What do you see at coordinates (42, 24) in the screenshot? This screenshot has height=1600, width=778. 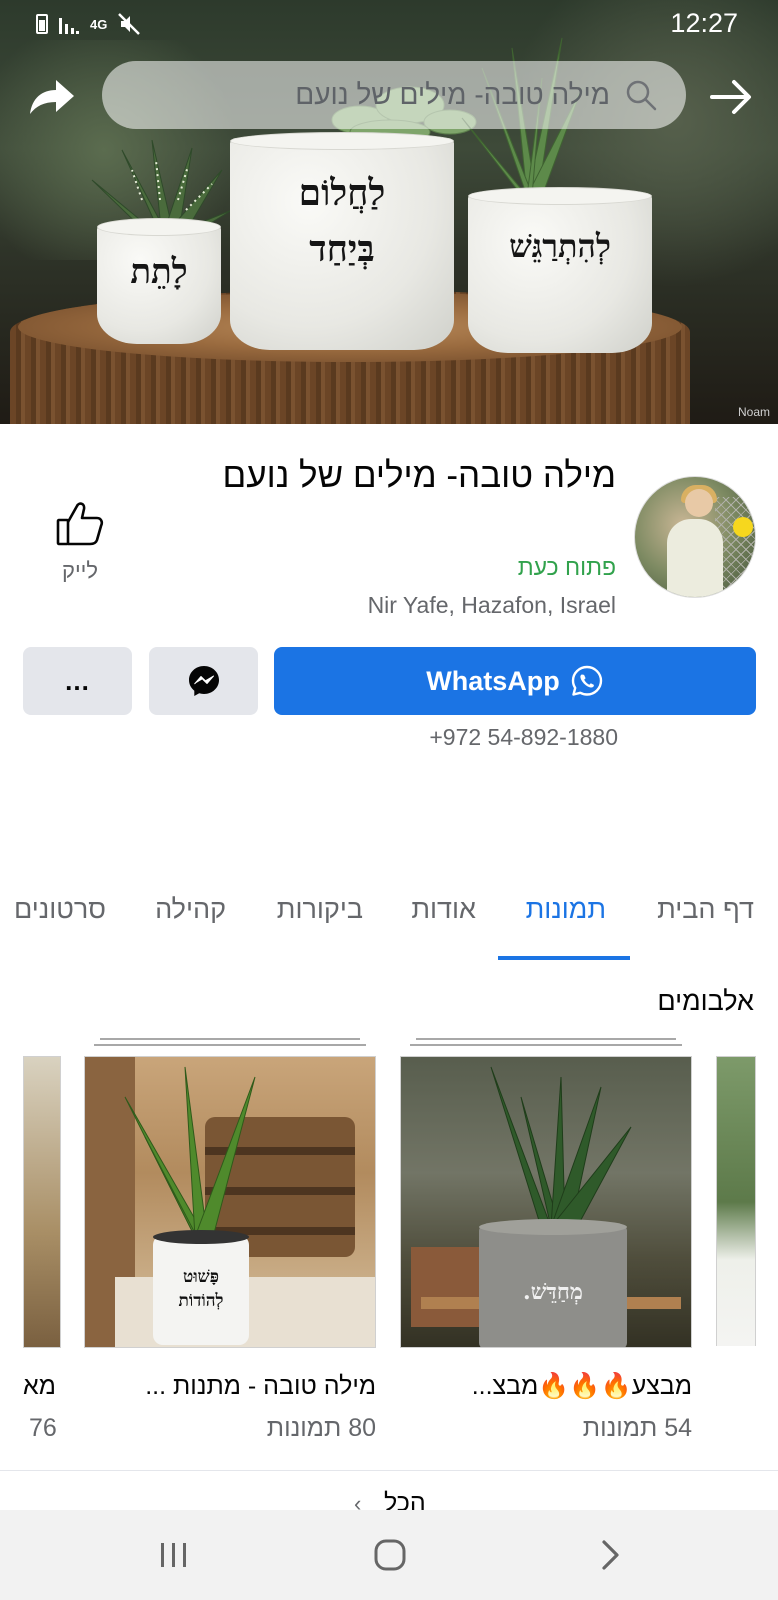 I see `battery-icon` at bounding box center [42, 24].